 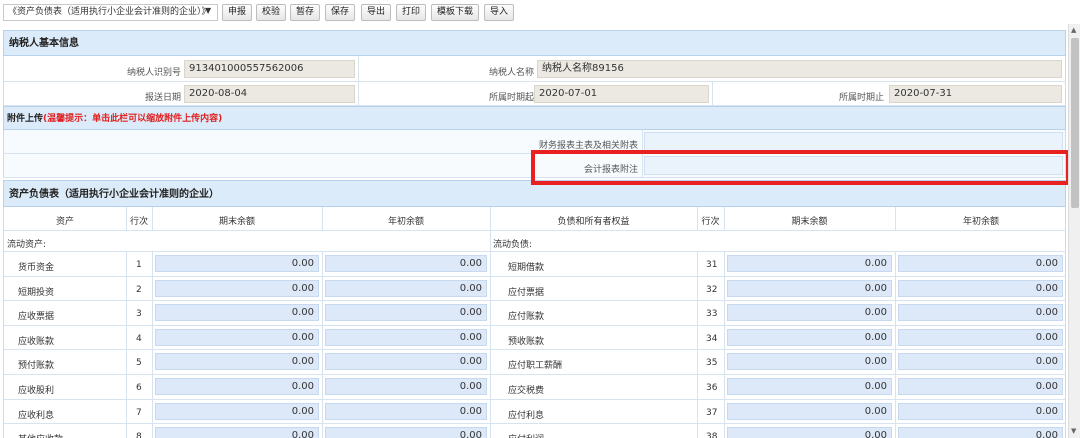 What do you see at coordinates (162, 98) in the screenshot?
I see `report-date-label: 报送日期` at bounding box center [162, 98].